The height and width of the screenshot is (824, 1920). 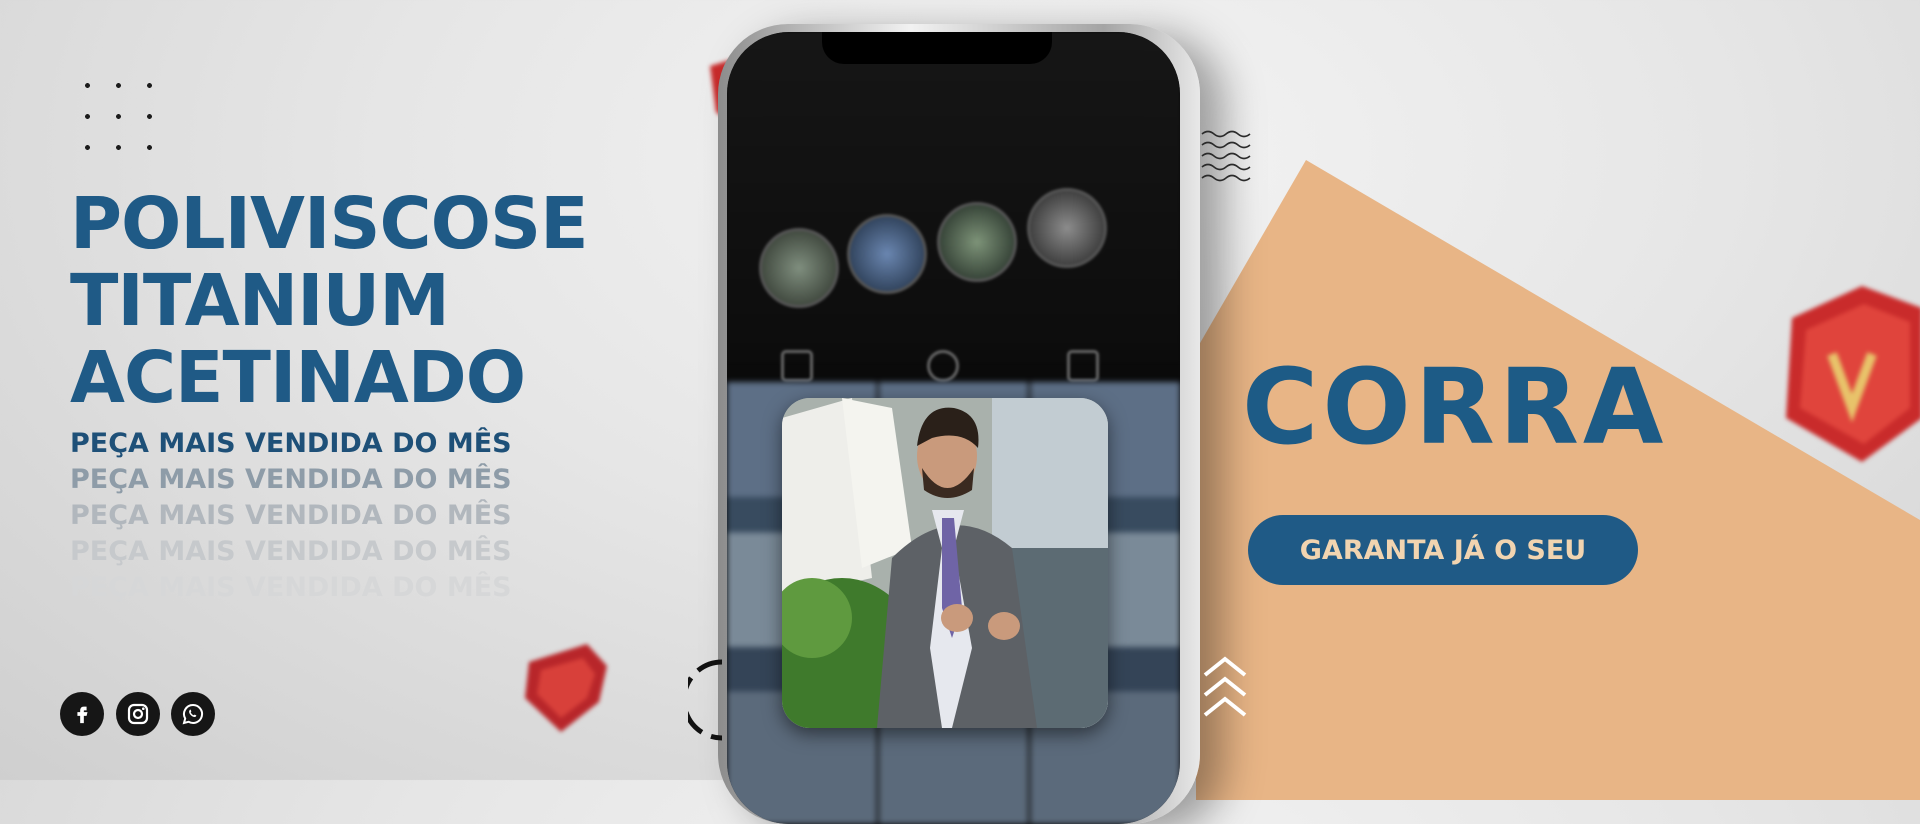 What do you see at coordinates (1443, 550) in the screenshot?
I see `guarantee-cta-button: GARANTA JÁ O SEU` at bounding box center [1443, 550].